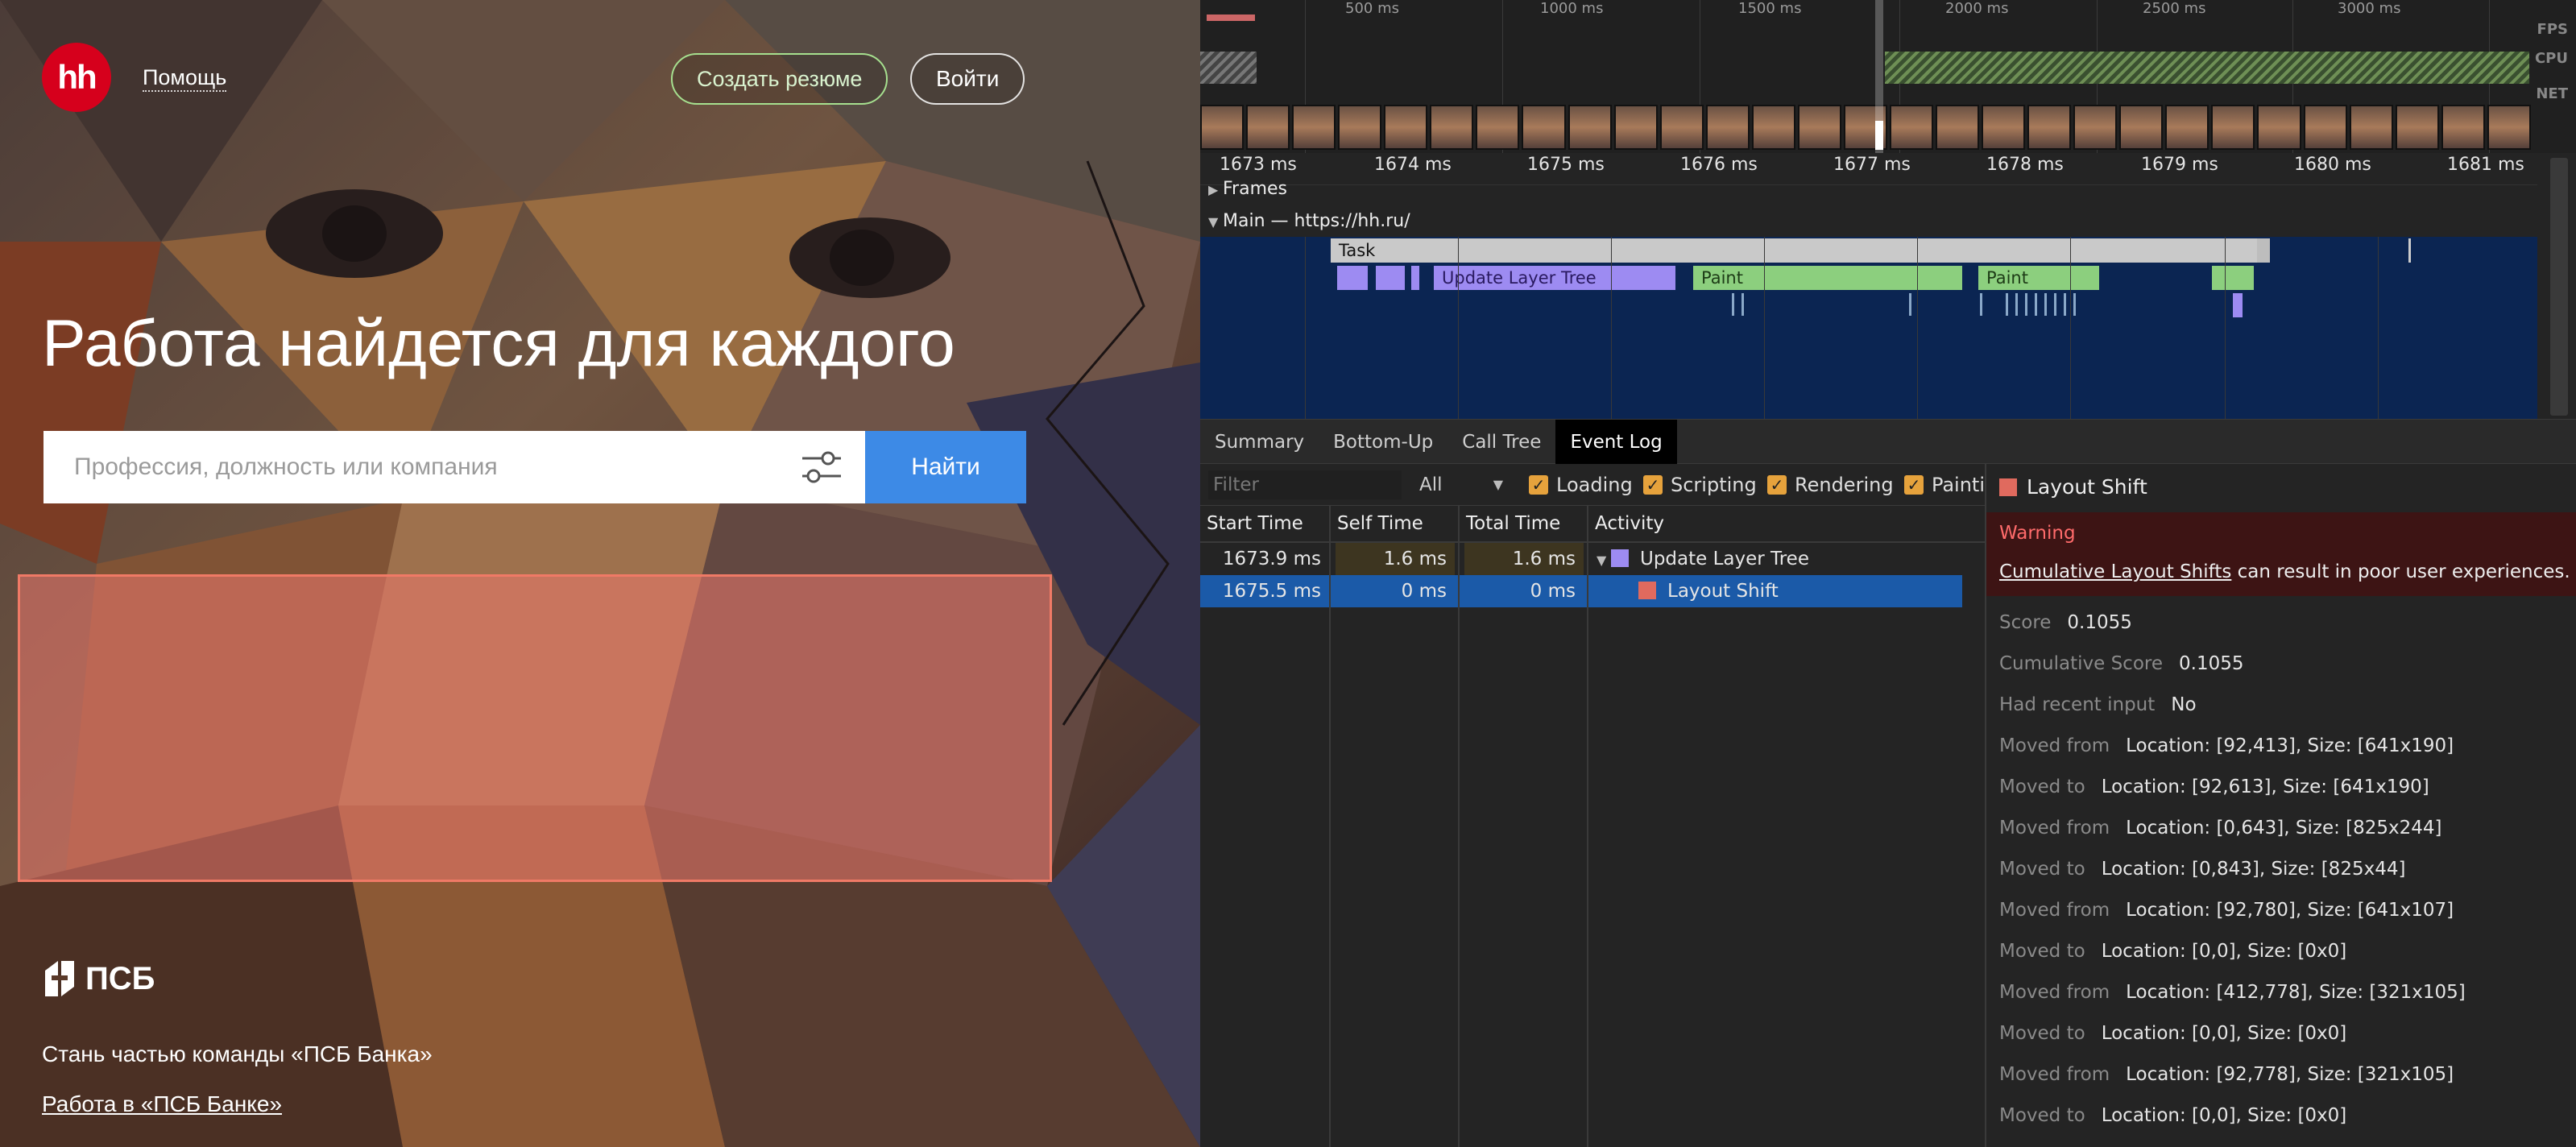 The image size is (2576, 1147). What do you see at coordinates (2290, 745) in the screenshot?
I see `detail-value: Location: [92,413], Size: [641x190]` at bounding box center [2290, 745].